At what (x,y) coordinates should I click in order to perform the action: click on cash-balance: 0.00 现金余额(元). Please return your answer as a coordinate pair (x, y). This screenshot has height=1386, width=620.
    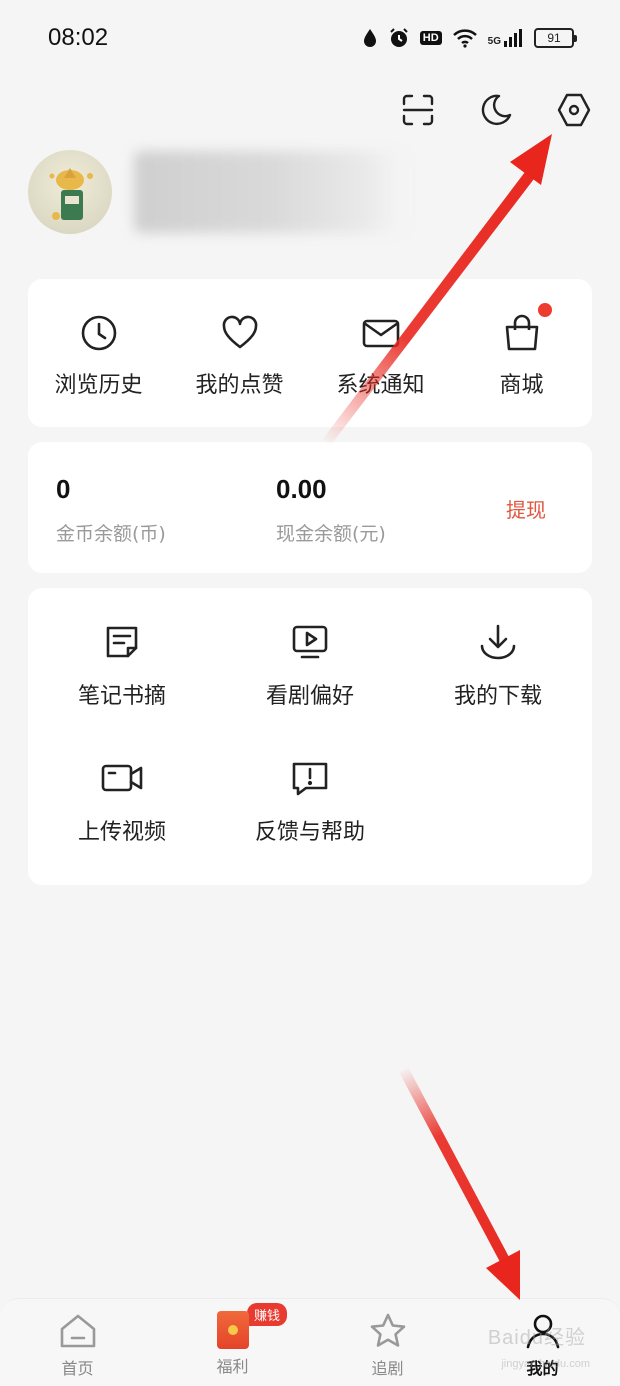
    Looking at the image, I should click on (331, 510).